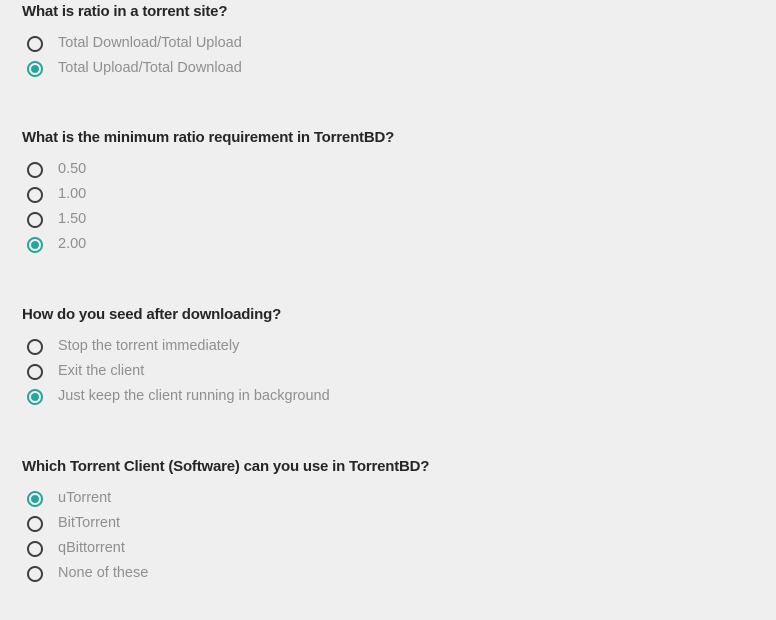 This screenshot has width=776, height=620. What do you see at coordinates (392, 573) in the screenshot?
I see `option-none-of-these: None of these` at bounding box center [392, 573].